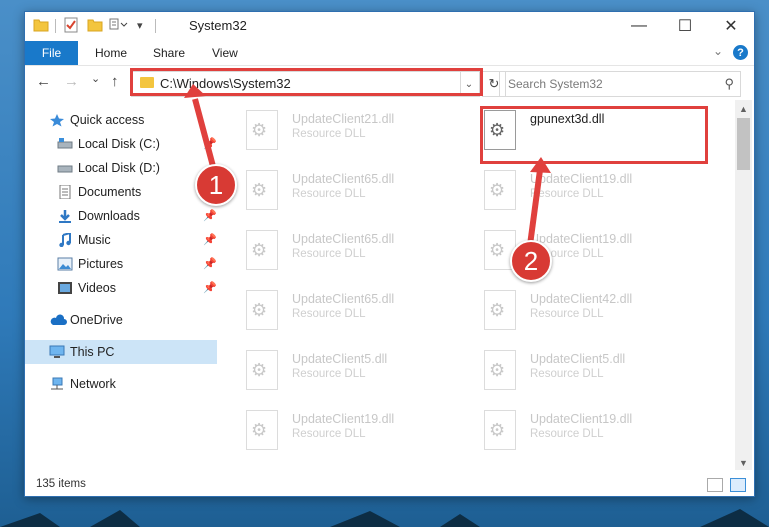 This screenshot has height=527, width=769. Describe the element at coordinates (333, 129) in the screenshot. I see `file-item: ⚙ UpdateClient21.dll Resource DLL` at that location.